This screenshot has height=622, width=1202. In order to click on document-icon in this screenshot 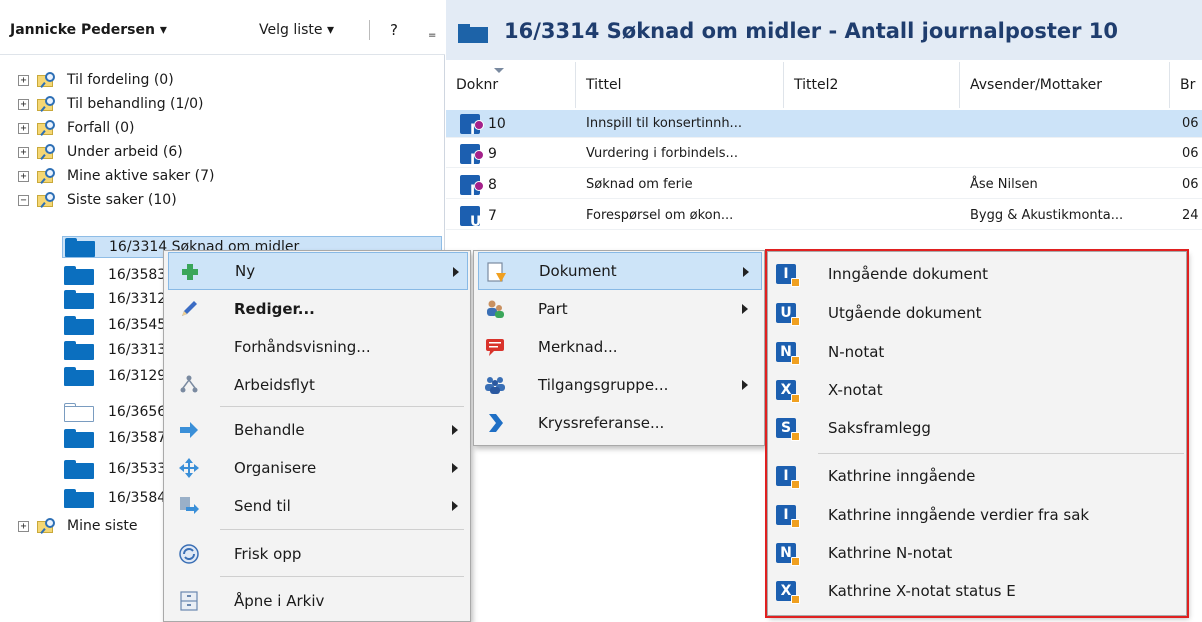, I will do `click(496, 272)`.